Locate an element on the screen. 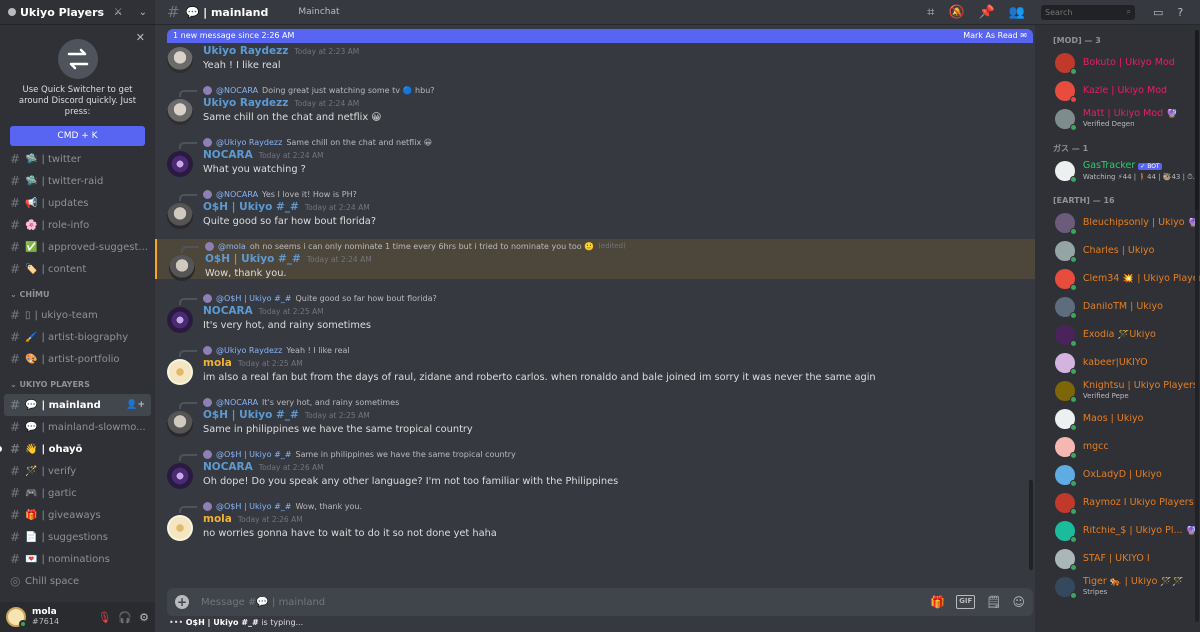 This screenshot has height=632, width=1200. channel-twitter-raid: # 🛸 | twitter-raid is located at coordinates (77, 181).